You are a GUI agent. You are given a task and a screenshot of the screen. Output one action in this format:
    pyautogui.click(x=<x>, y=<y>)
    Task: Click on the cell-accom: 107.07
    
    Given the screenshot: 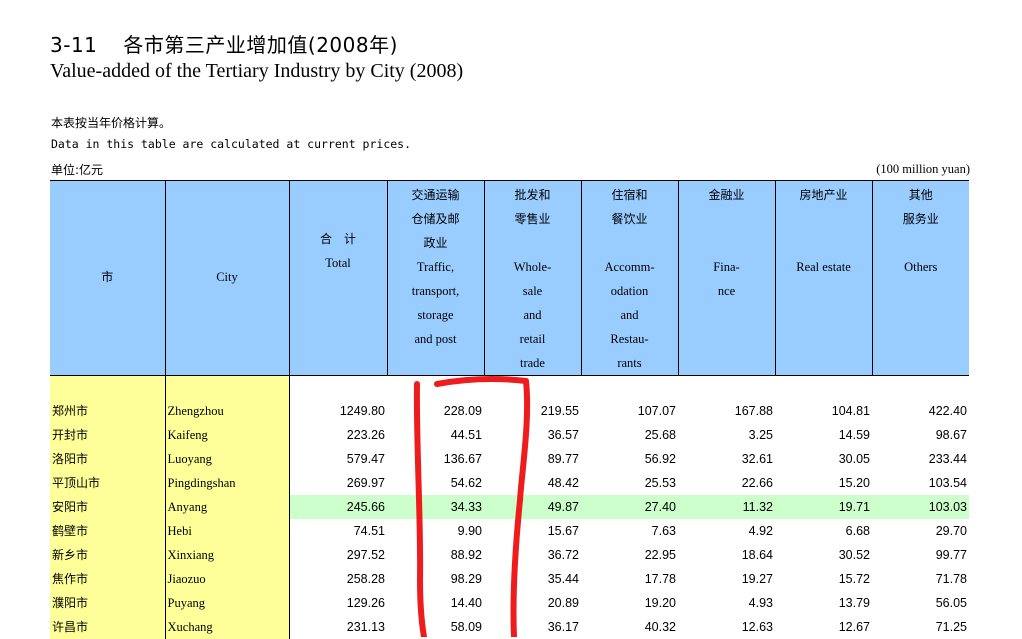 What is the action you would take?
    pyautogui.click(x=629, y=411)
    